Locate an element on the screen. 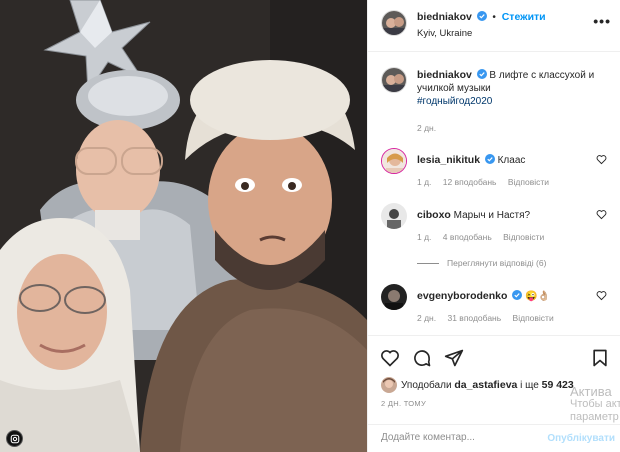  liker-username: da_astafieva is located at coordinates (485, 385).